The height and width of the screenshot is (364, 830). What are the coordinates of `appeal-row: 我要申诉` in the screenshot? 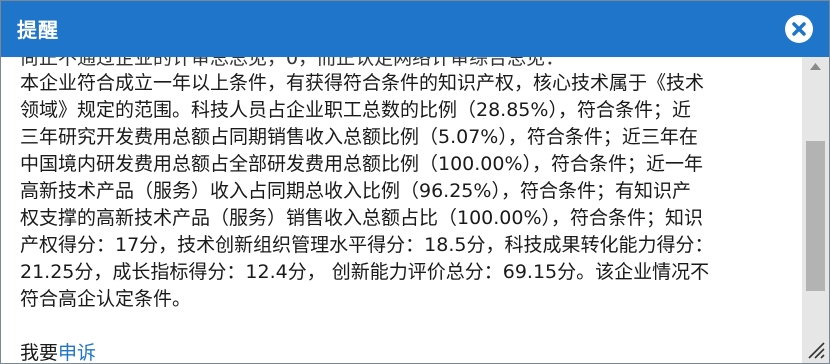 It's located at (58, 351).